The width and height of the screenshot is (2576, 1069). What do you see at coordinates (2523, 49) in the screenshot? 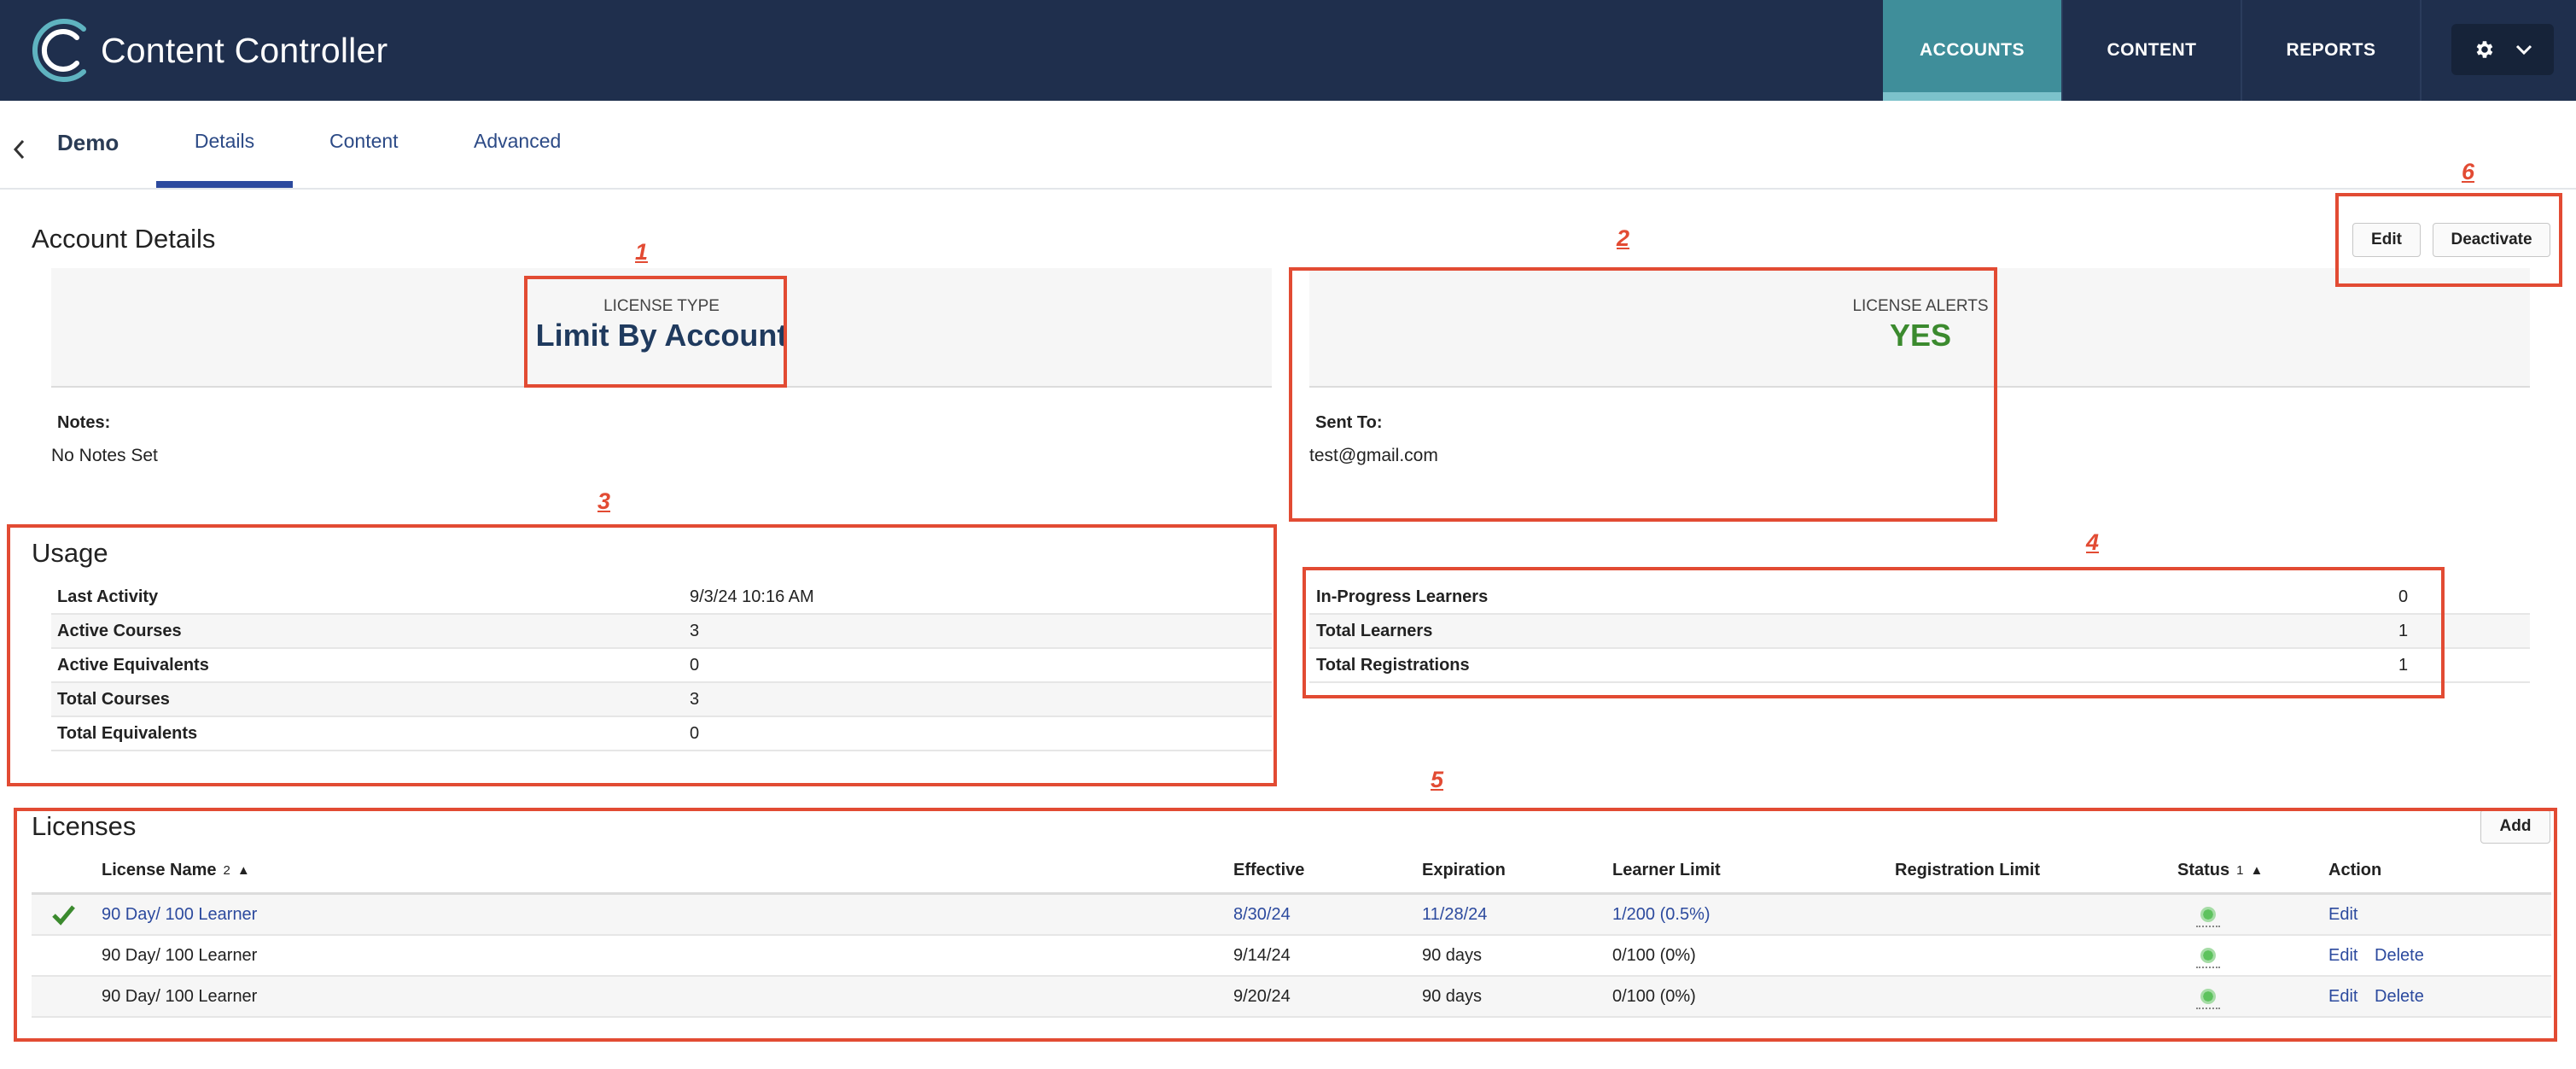
I see `chevron-down-icon` at bounding box center [2523, 49].